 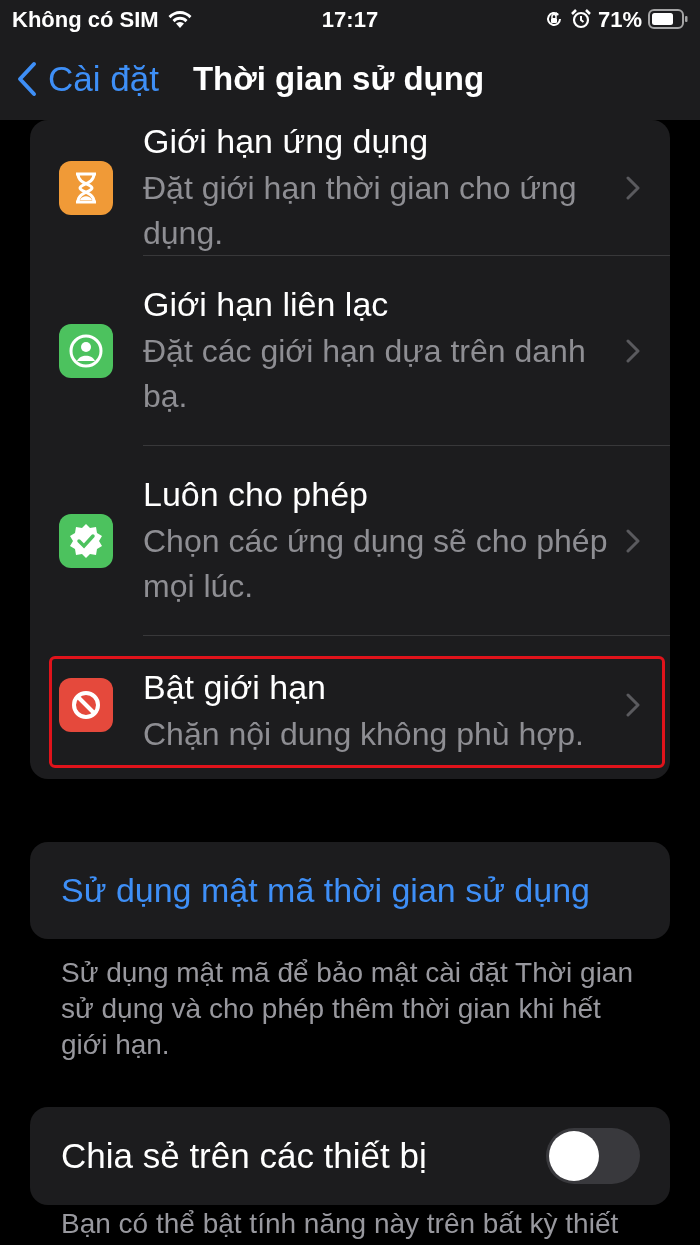 I want to click on back-chevron-icon, so click(x=27, y=79).